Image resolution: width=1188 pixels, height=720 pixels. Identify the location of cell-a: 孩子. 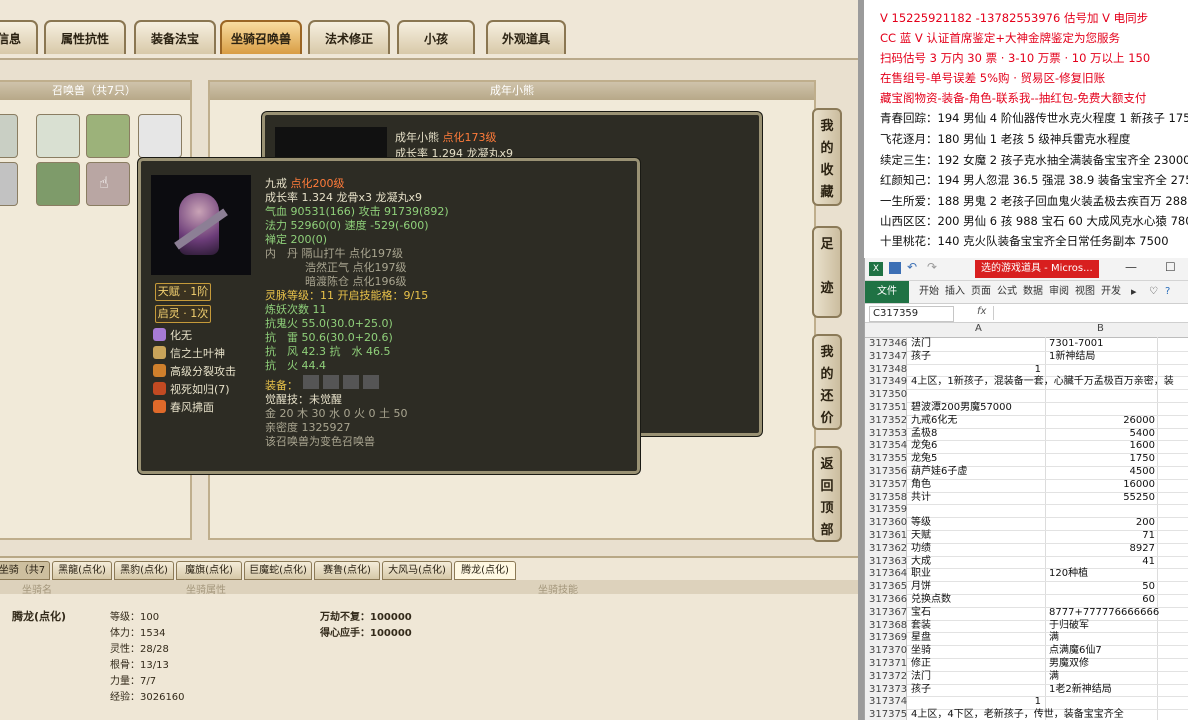
(921, 690).